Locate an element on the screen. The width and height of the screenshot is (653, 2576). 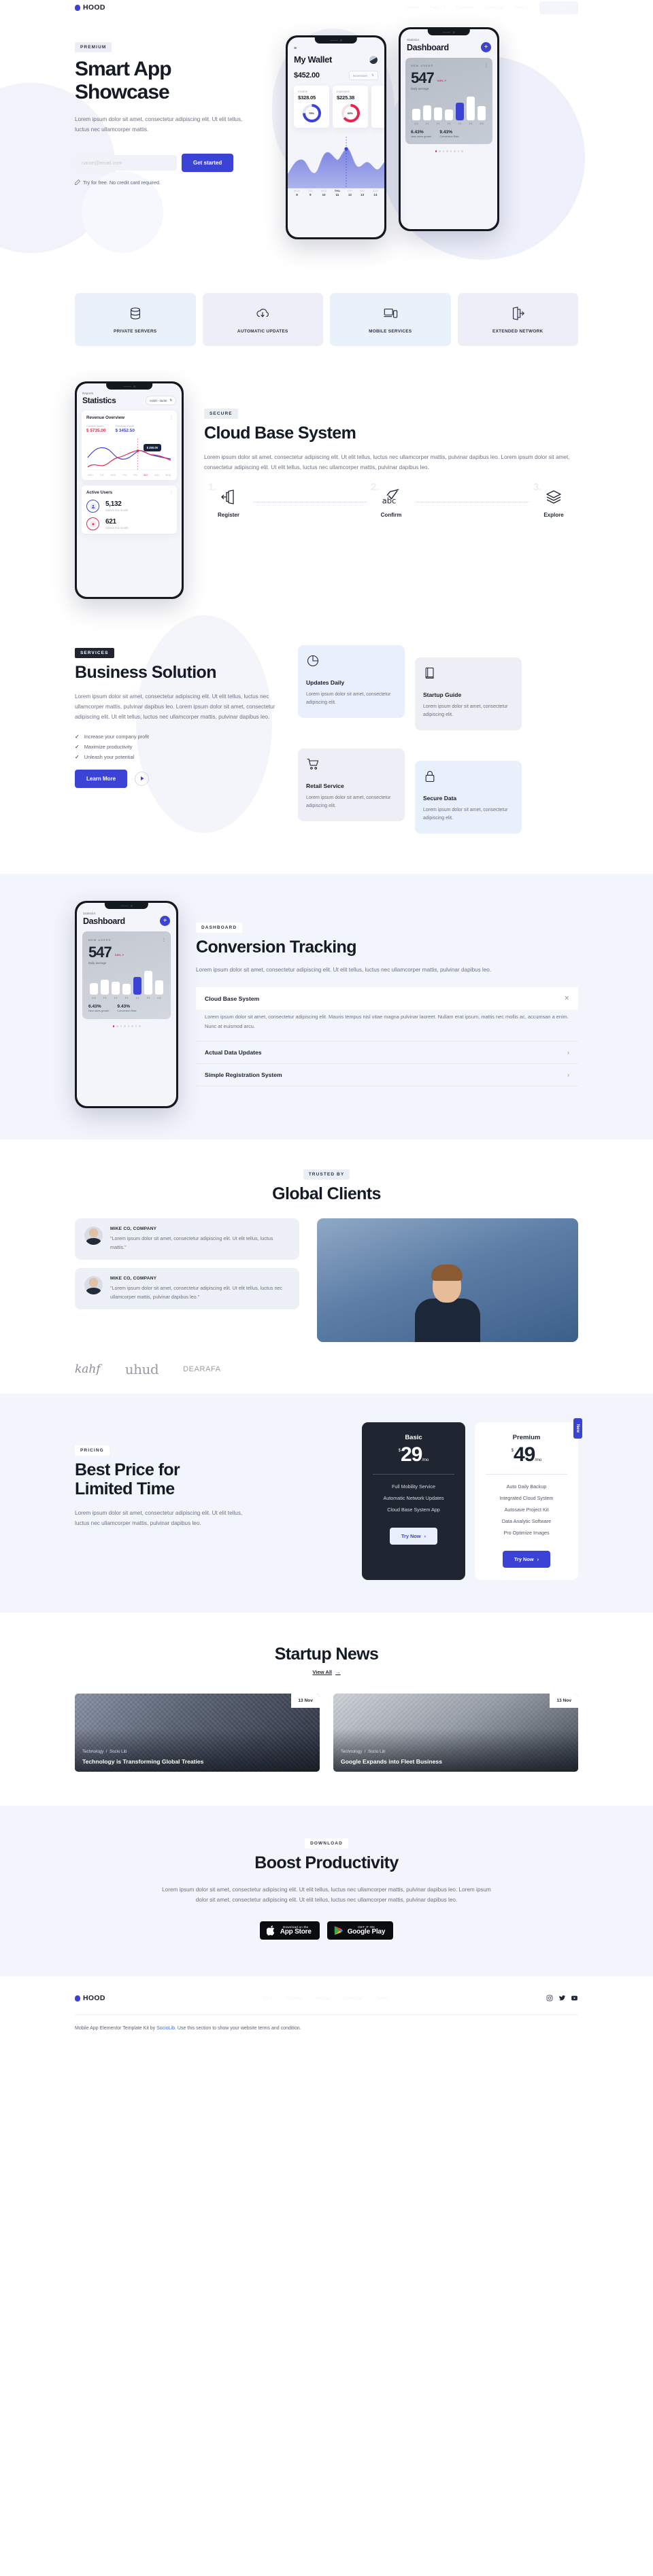
sociolib-link: SocioLib. is located at coordinates (166, 2028).